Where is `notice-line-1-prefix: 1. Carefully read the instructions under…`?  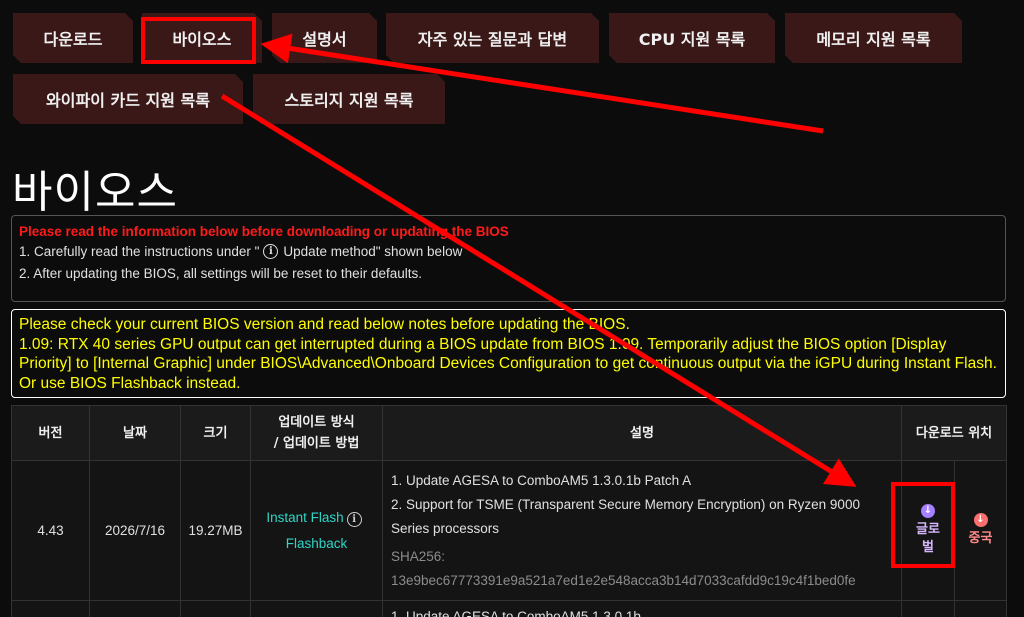
notice-line-1-prefix: 1. Carefully read the instructions under… is located at coordinates (139, 251).